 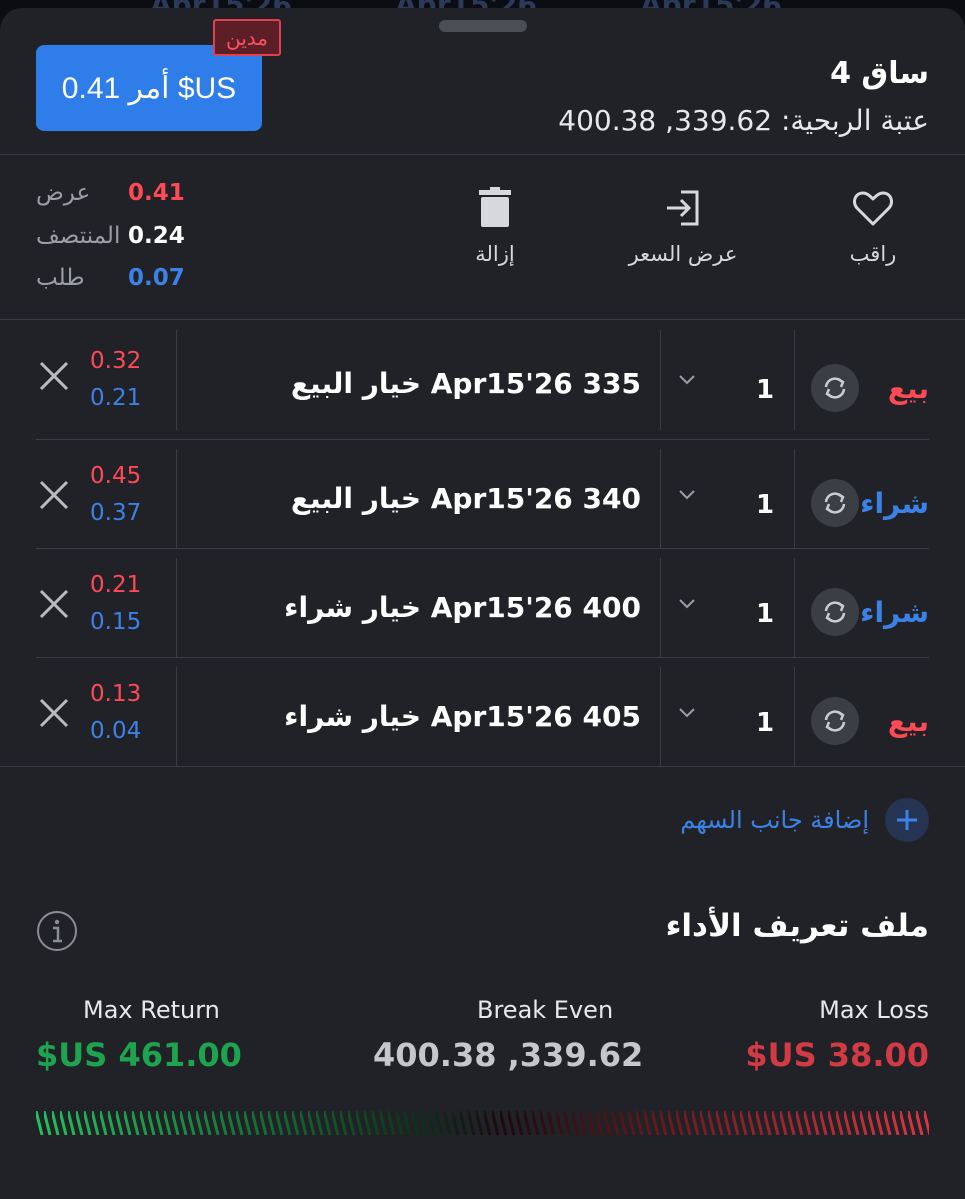 What do you see at coordinates (483, 26) in the screenshot?
I see `sheet-drag-handle` at bounding box center [483, 26].